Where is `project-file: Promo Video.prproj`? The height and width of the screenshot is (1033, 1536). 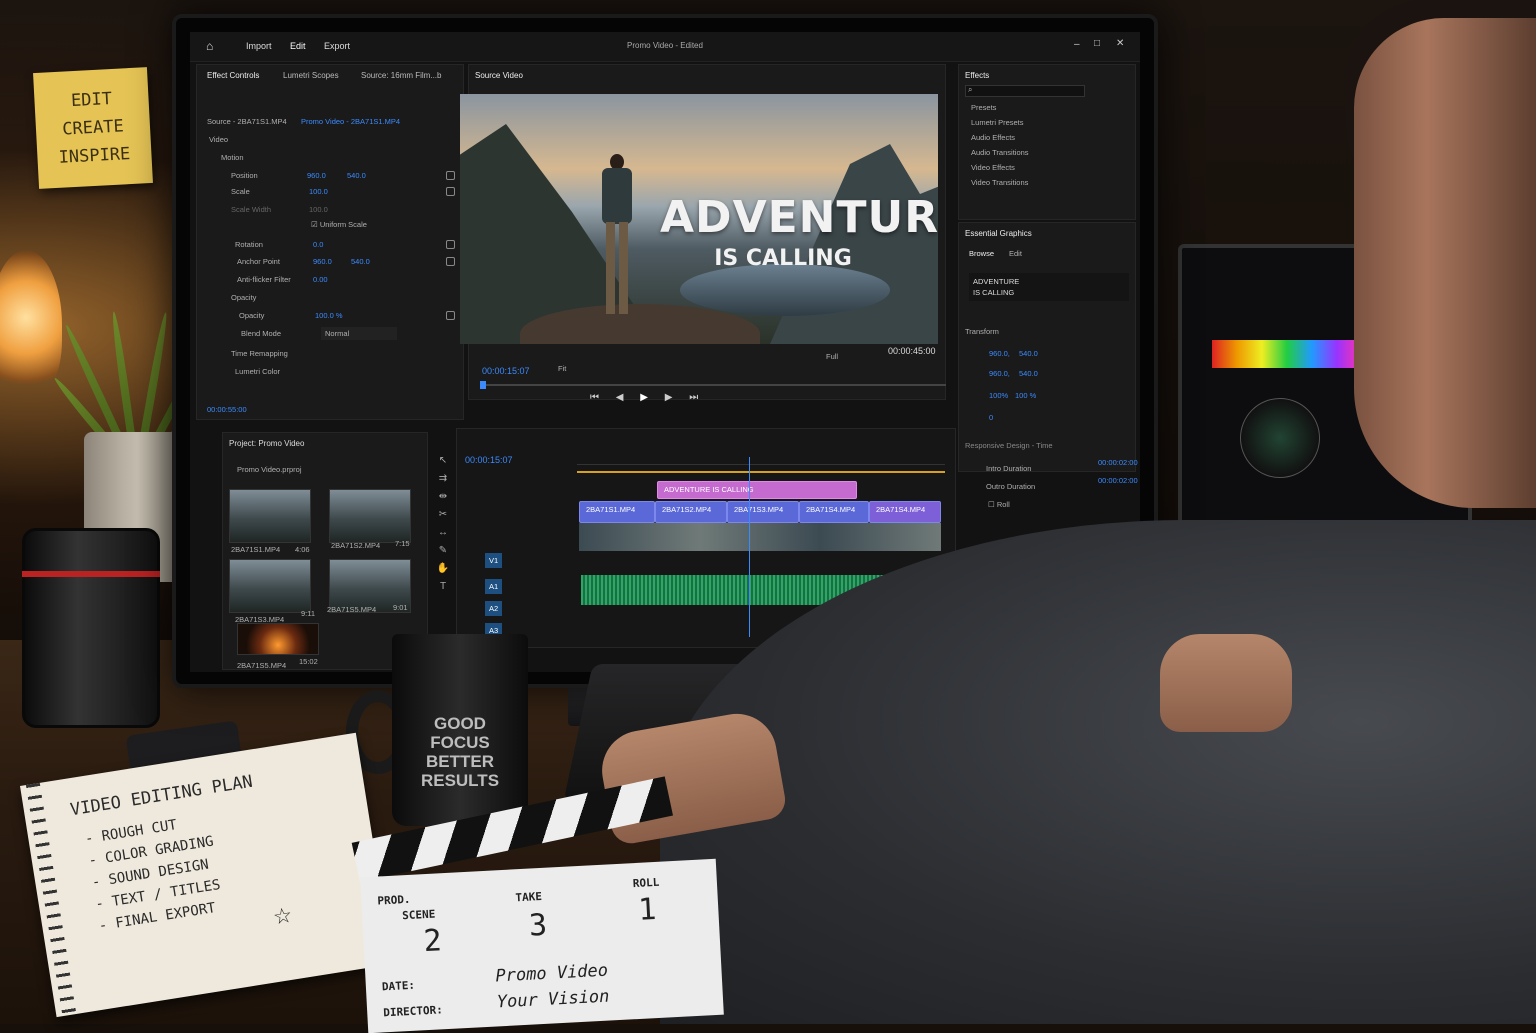
project-file: Promo Video.prproj is located at coordinates (269, 469).